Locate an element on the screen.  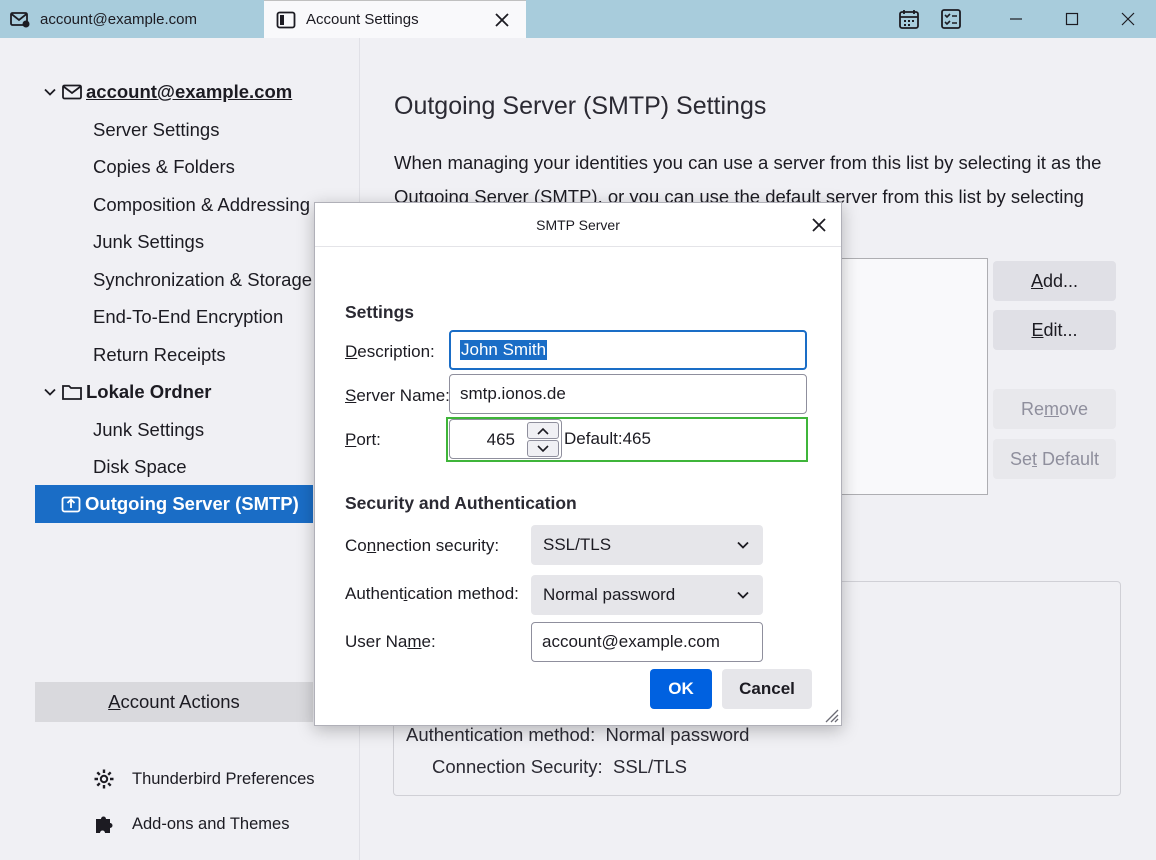
port-increment-icon is located at coordinates (543, 430).